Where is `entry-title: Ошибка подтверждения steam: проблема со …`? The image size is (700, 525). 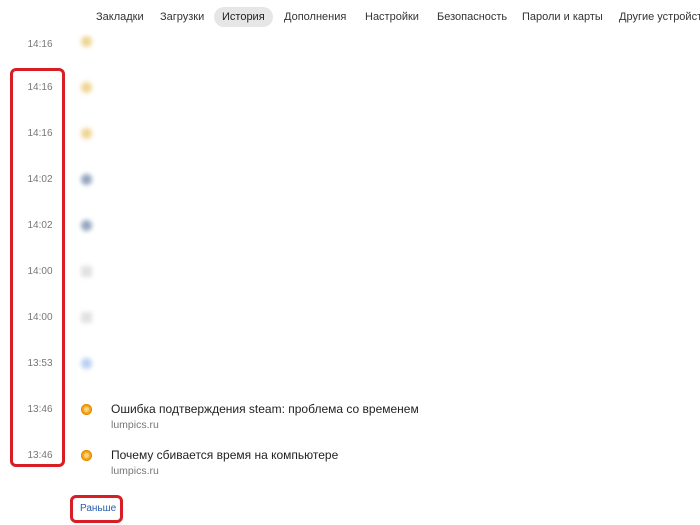
entry-title: Ошибка подтверждения steam: проблема со … is located at coordinates (265, 409).